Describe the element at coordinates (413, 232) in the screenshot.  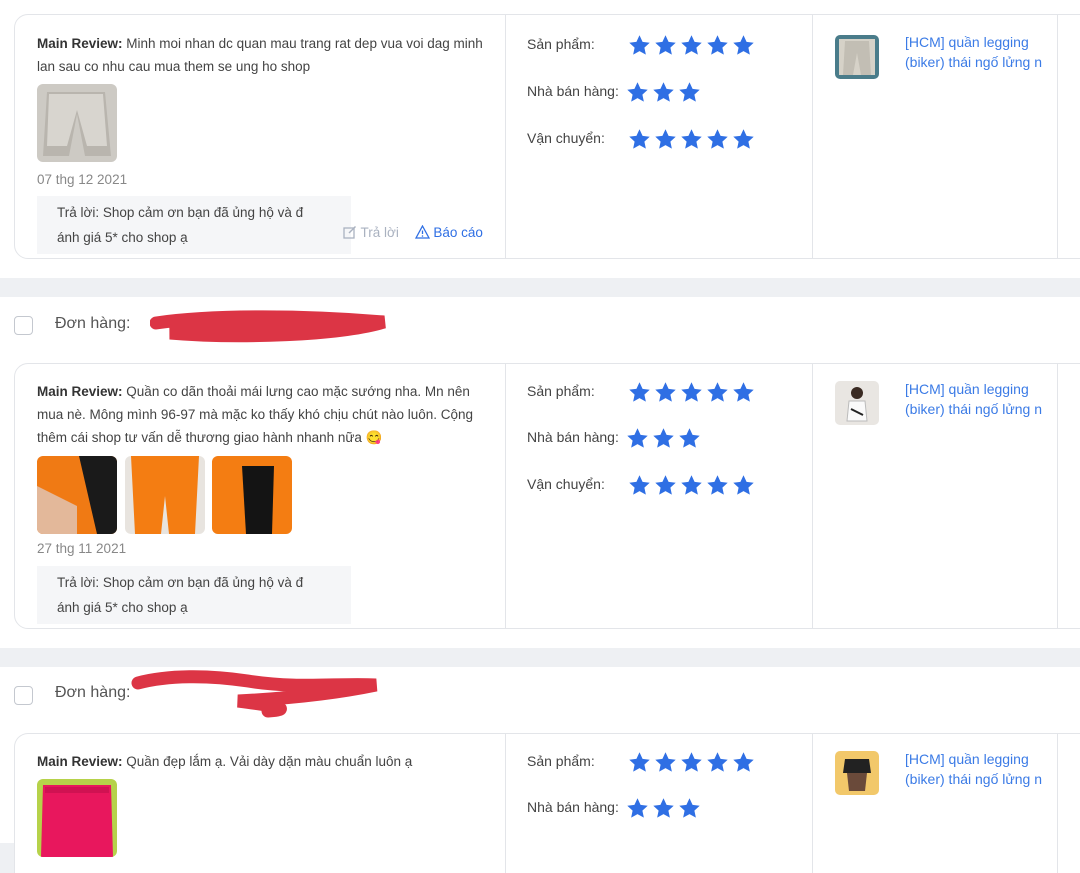
I see `reply-actions: Trả lời Báo cáo` at that location.